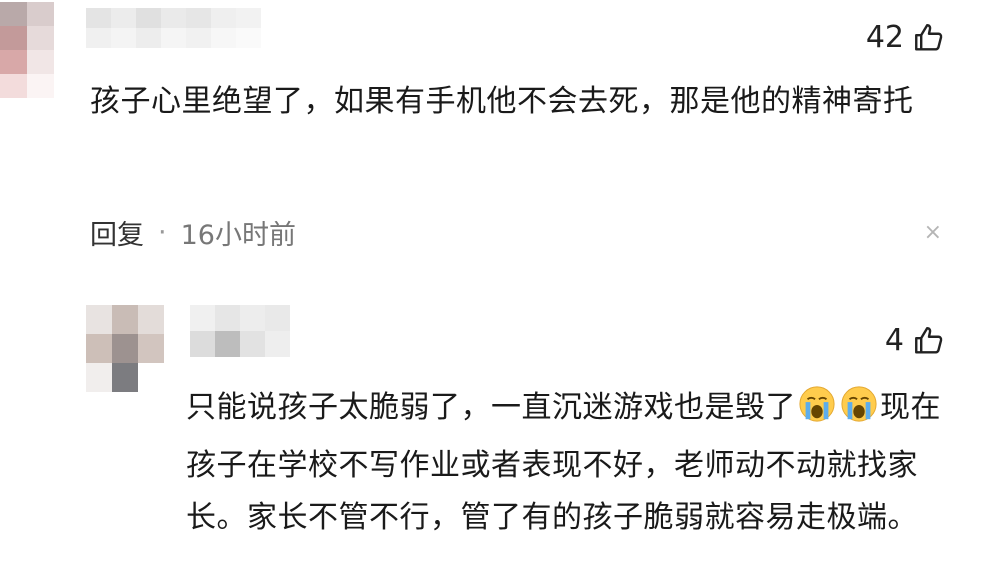 The image size is (986, 577). Describe the element at coordinates (117, 232) in the screenshot. I see `reply-button: 回复` at that location.